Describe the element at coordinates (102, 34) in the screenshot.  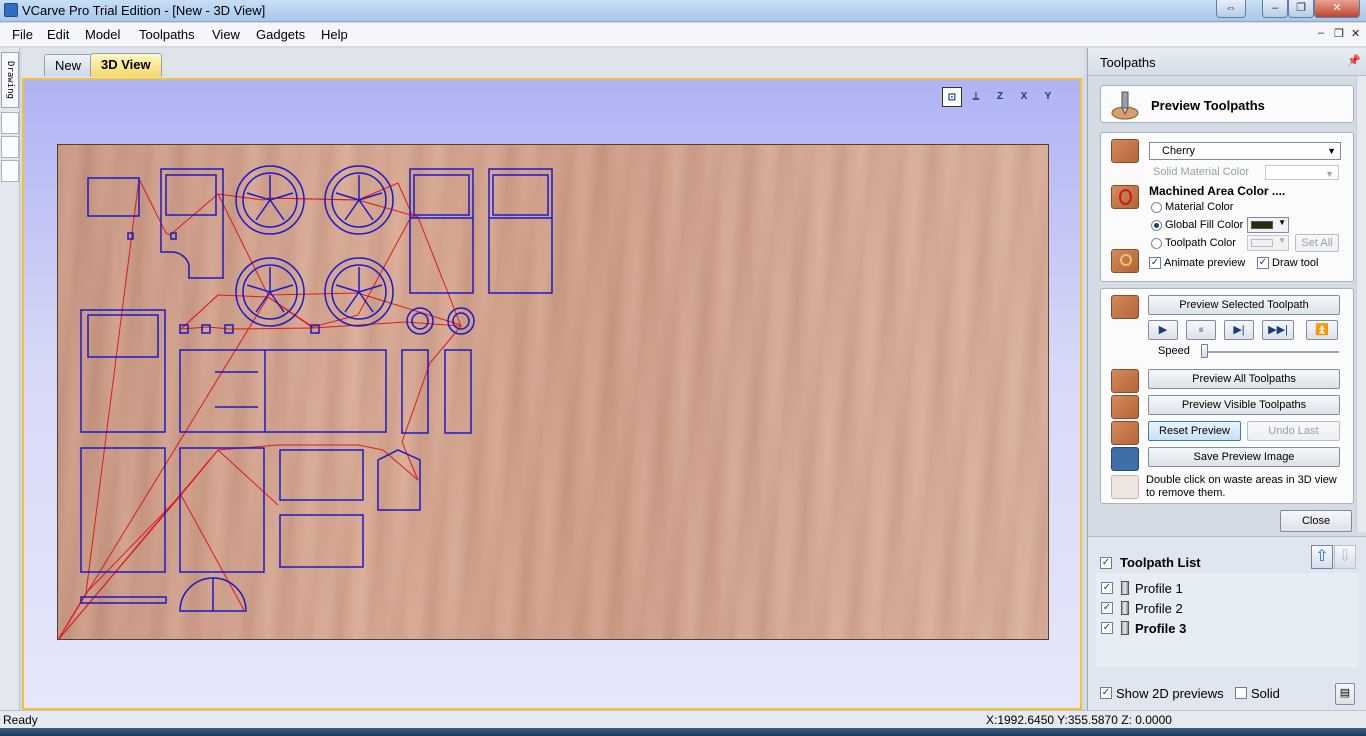
I see `menu-model: Model` at that location.